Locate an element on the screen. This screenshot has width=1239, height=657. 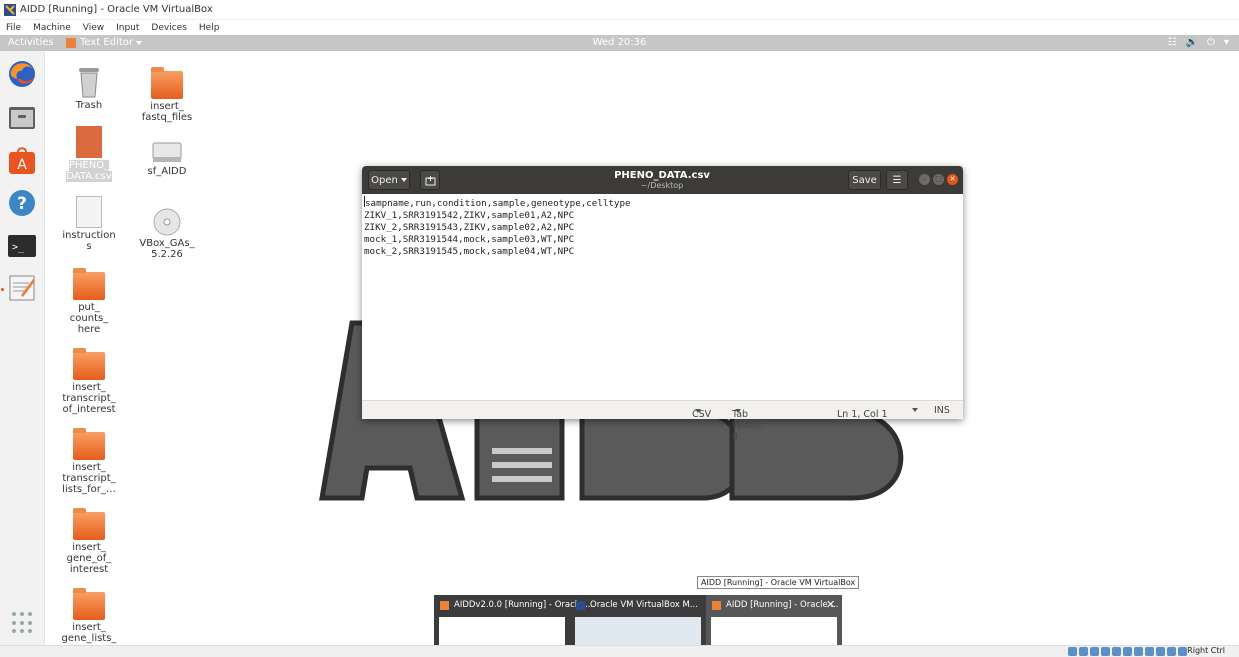
ubuntu-top-bar: Activities Text Editor Wed 20:36 ☷ 🔊 ⏻ ▾ is located at coordinates (619, 43).